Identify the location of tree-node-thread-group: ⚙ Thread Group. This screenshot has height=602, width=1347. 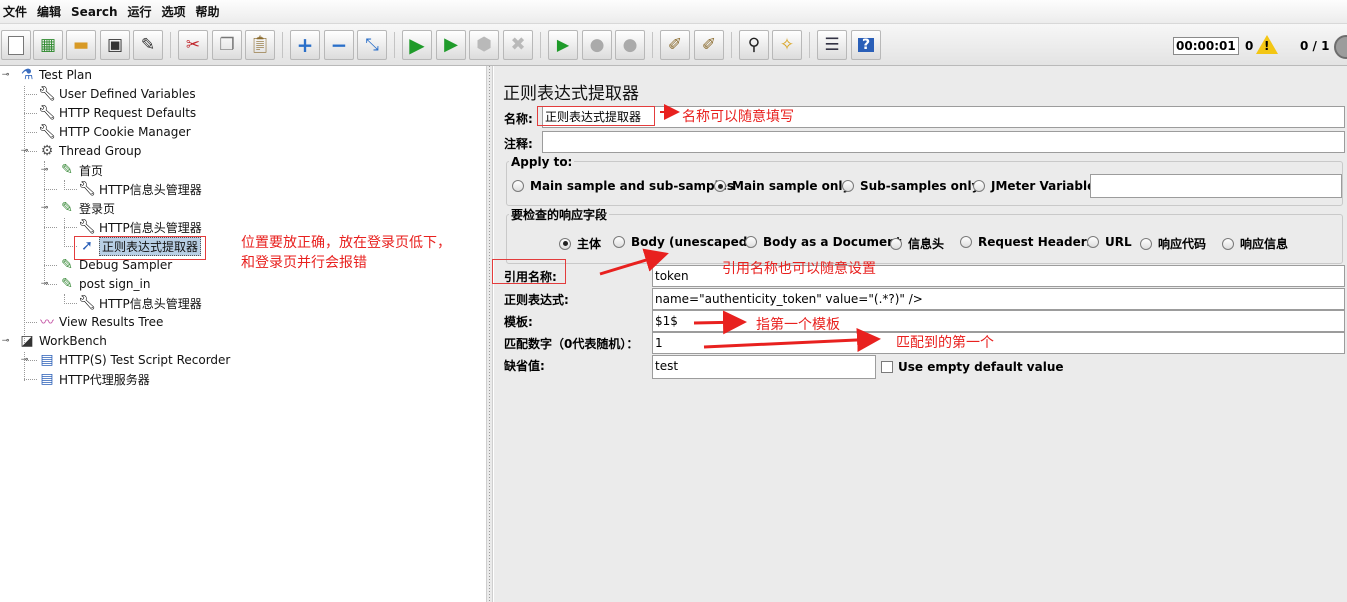
(90, 151).